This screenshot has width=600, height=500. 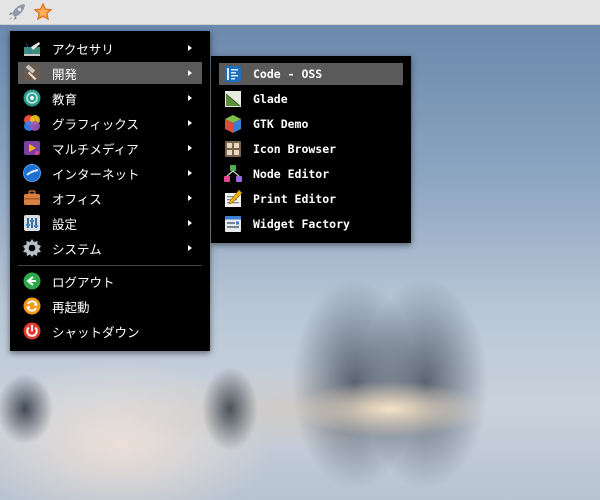 What do you see at coordinates (110, 306) in the screenshot?
I see `menu-item-reboot: 再起動` at bounding box center [110, 306].